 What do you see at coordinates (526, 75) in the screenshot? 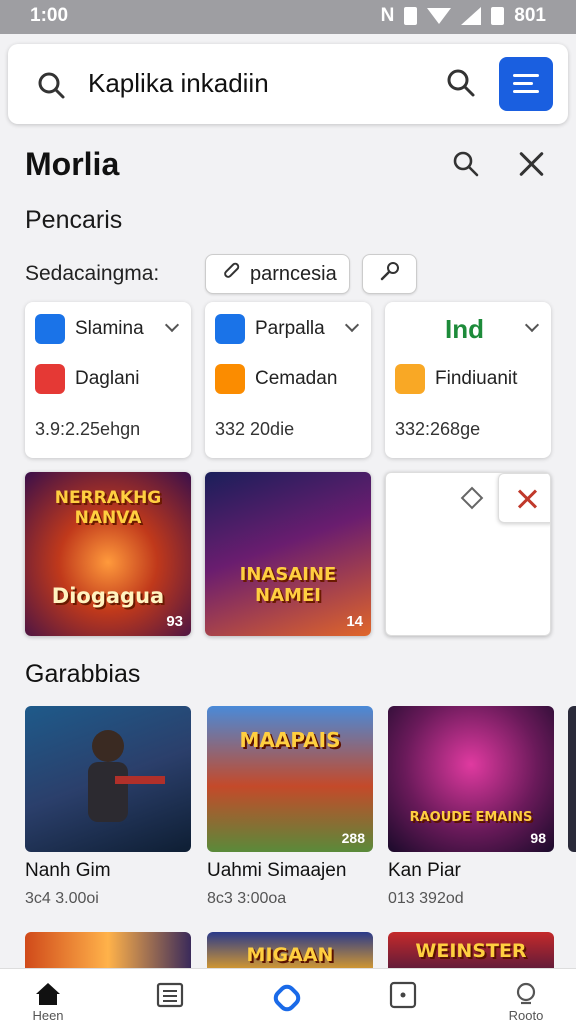
I see `menu-icon` at bounding box center [526, 75].